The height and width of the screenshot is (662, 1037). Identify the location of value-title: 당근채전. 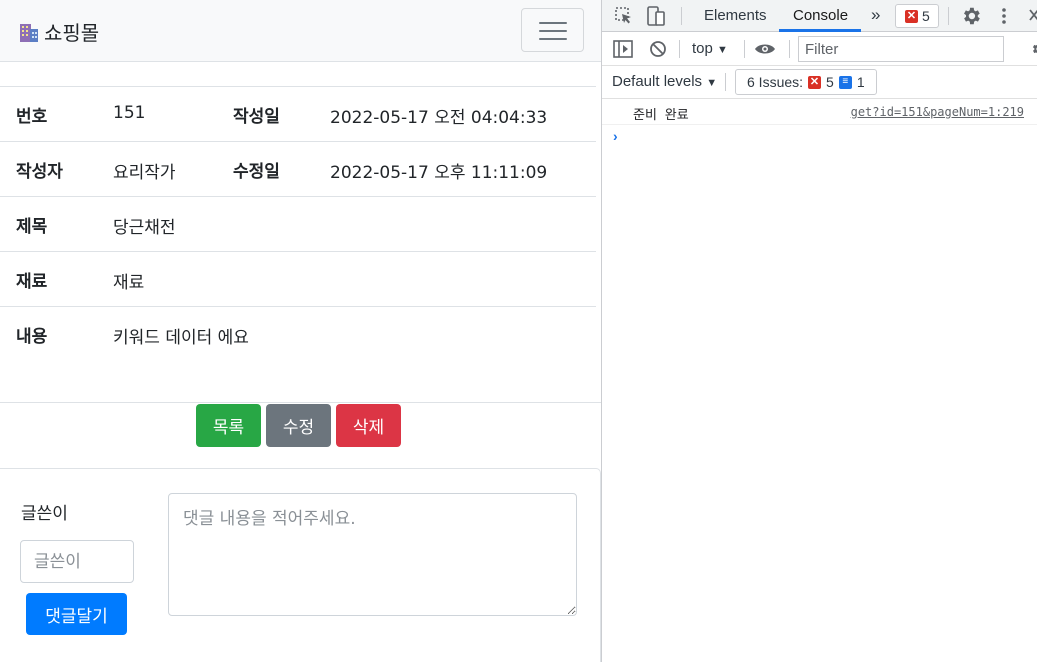
(144, 228).